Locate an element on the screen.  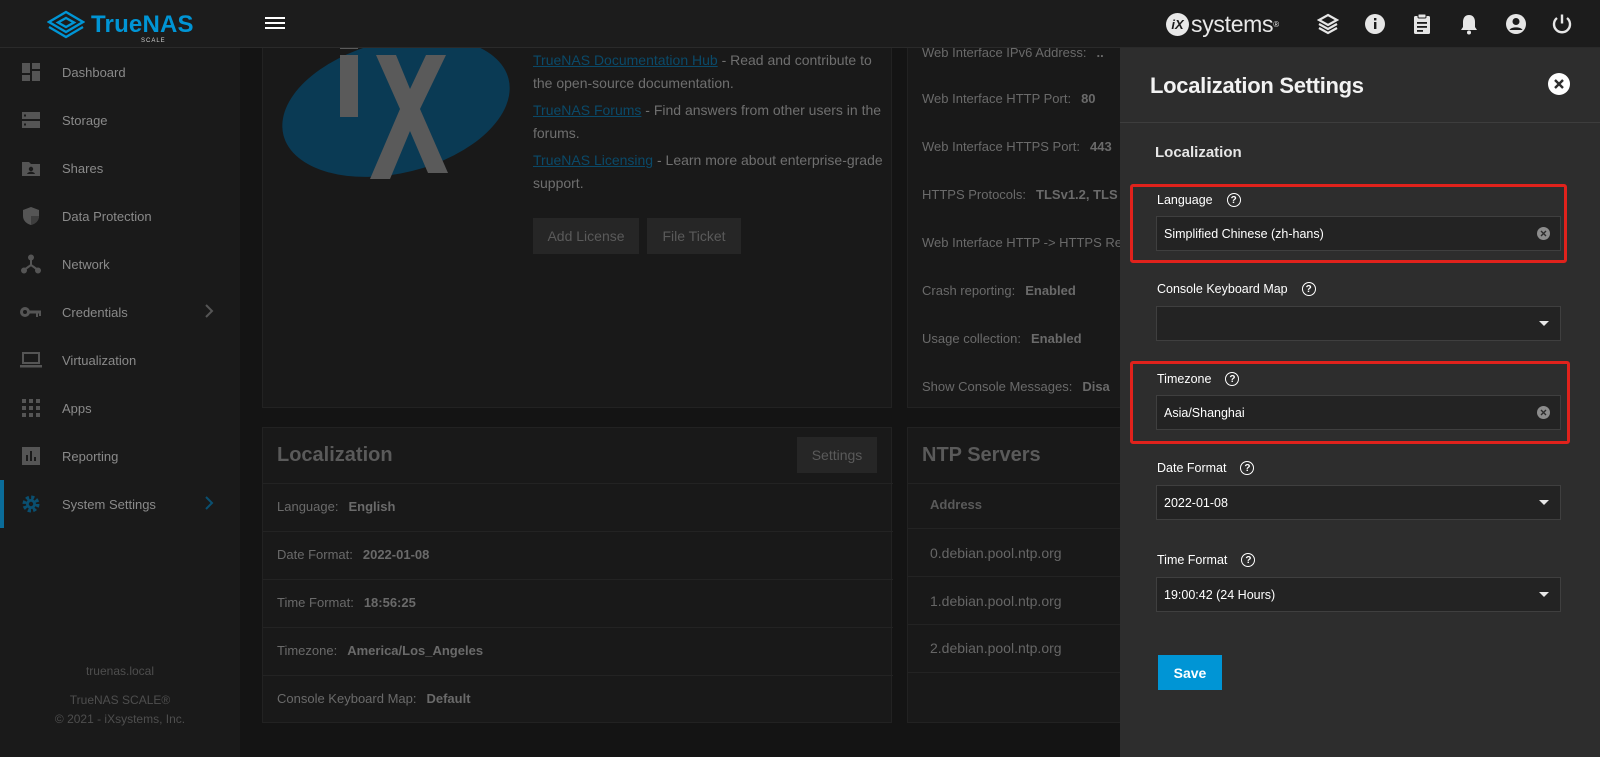
ix-word: systems is located at coordinates (1232, 23).